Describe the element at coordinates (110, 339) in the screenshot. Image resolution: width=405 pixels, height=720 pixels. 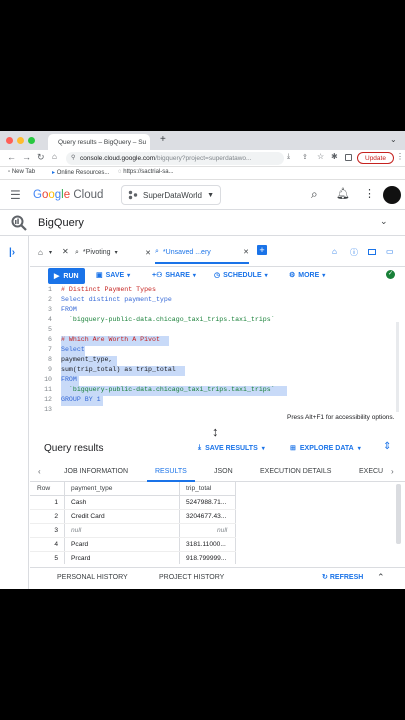
I see `code-line: # Which Are Worth A Pivot` at that location.